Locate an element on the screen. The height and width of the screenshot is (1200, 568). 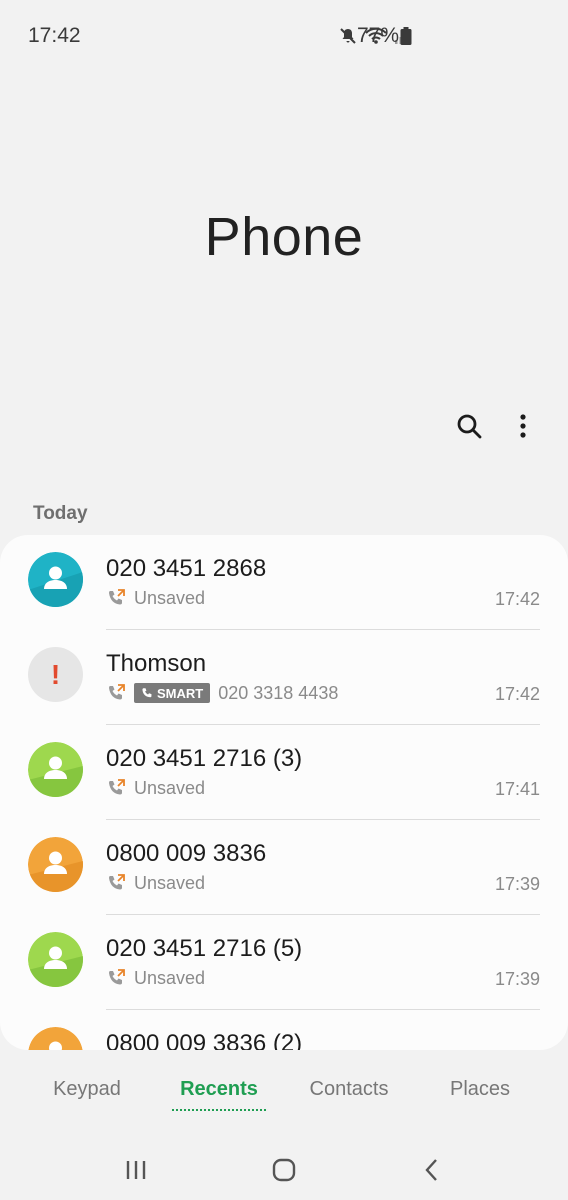
battery-percentage: 77% is located at coordinates (378, 35).